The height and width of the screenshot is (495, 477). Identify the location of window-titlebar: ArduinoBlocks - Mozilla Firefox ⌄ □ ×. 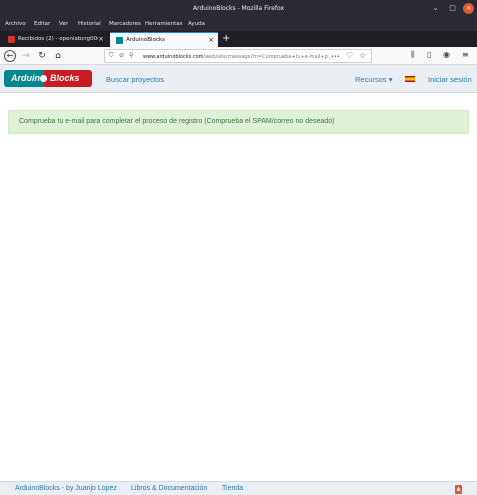
(238, 8).